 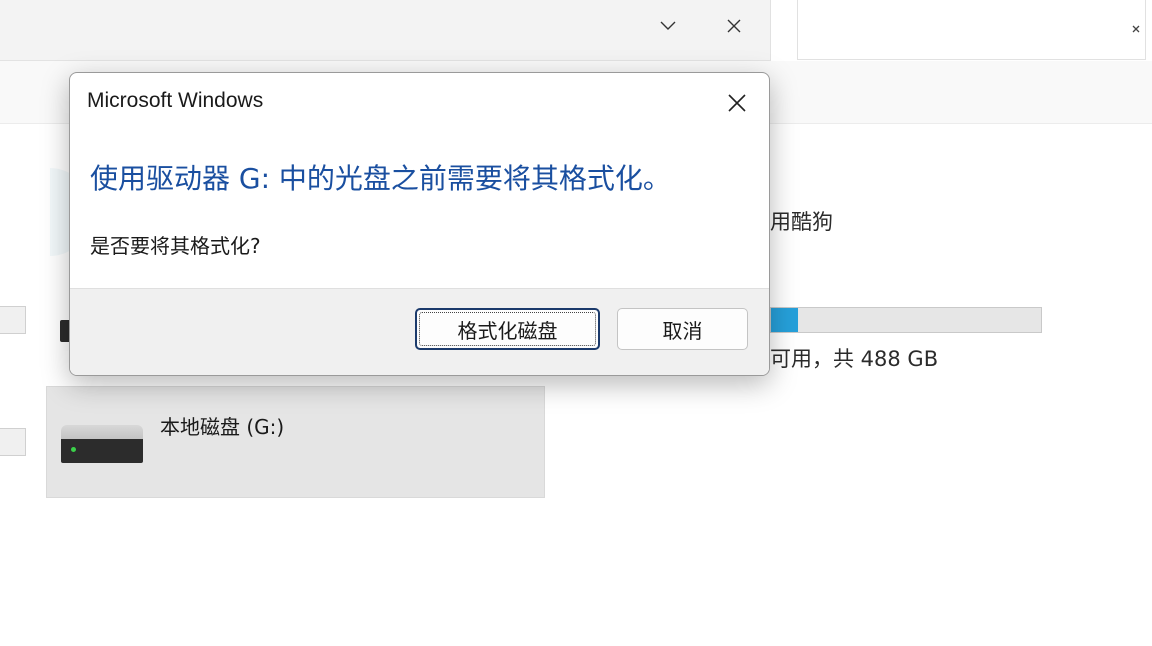 I want to click on dialog-close-button, so click(x=737, y=103).